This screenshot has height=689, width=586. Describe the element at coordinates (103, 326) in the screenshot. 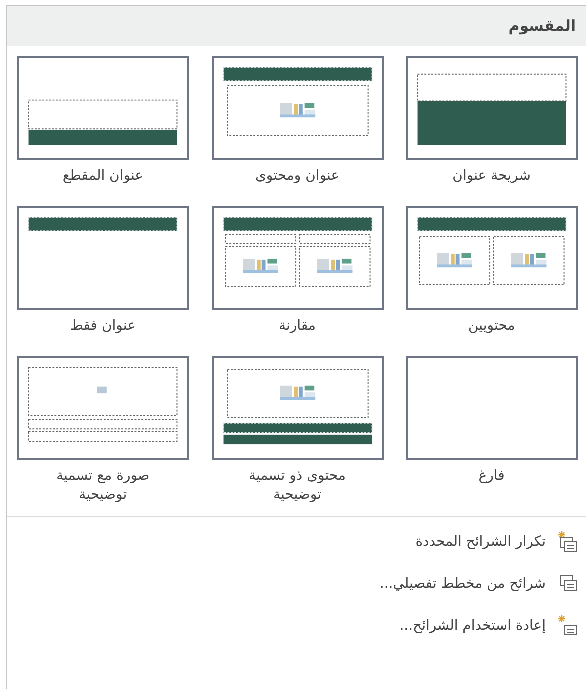

I see `layout-label: عنوان فقط` at that location.